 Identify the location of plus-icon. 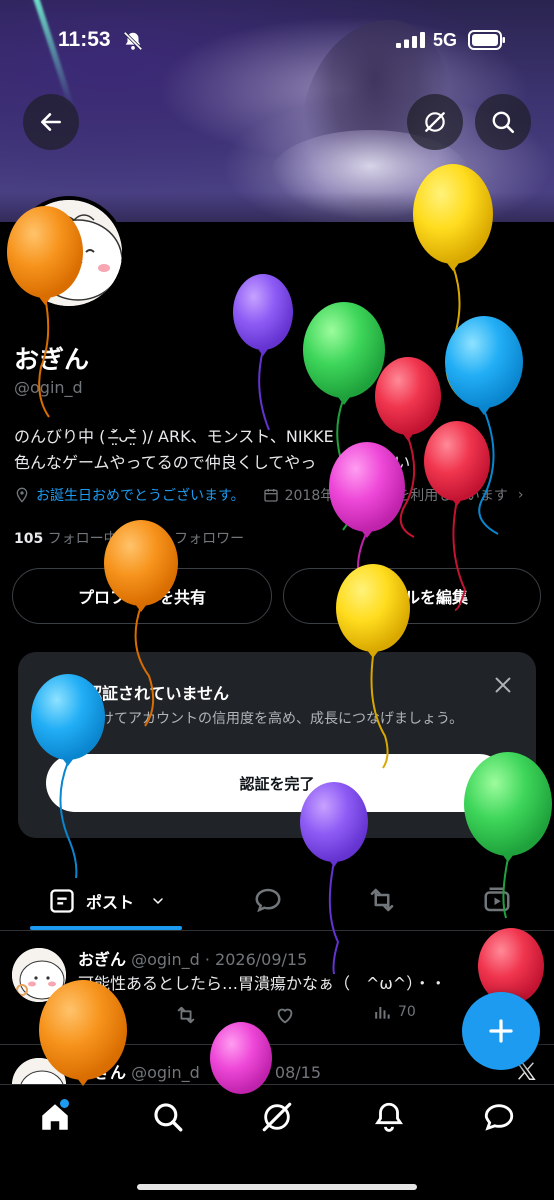
(501, 1031).